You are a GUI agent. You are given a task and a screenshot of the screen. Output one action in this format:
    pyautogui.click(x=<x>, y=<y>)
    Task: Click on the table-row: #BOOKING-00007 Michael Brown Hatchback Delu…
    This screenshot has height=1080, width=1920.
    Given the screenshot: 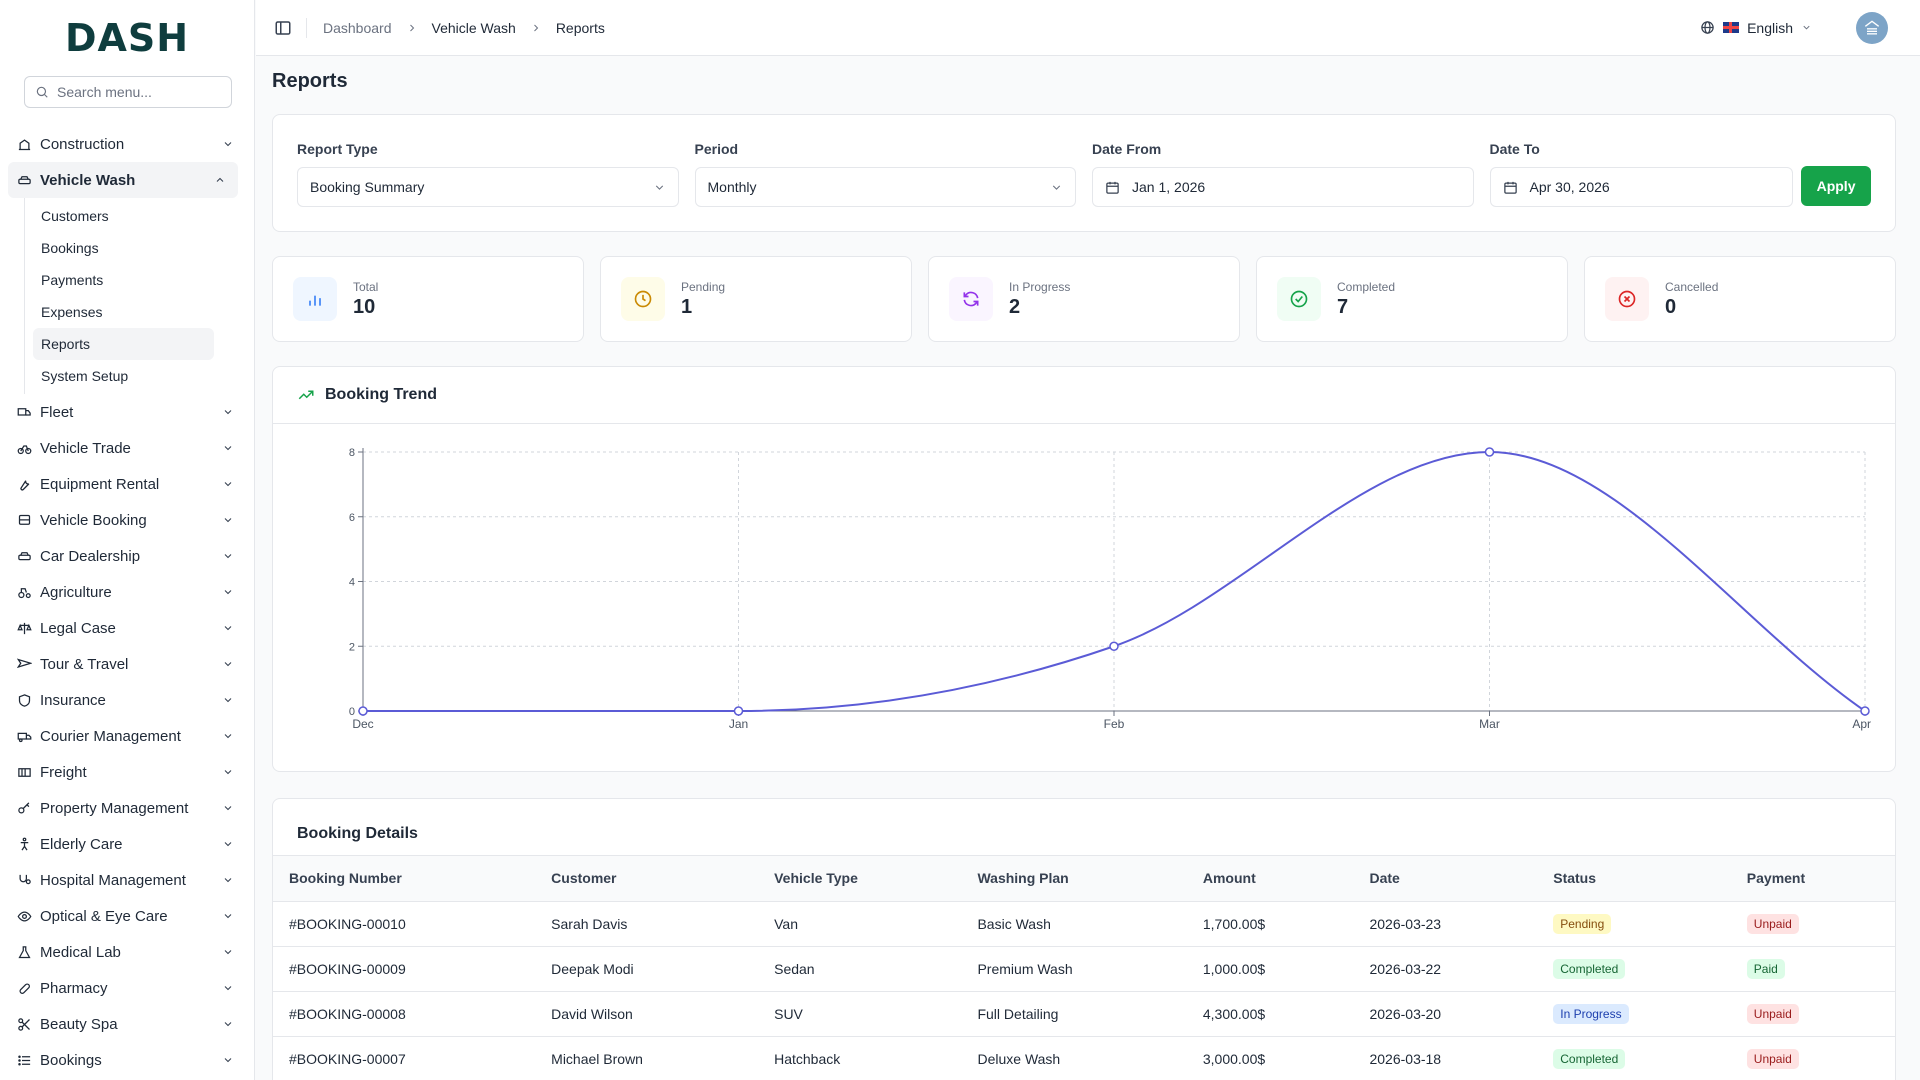 What is the action you would take?
    pyautogui.click(x=1084, y=1058)
    